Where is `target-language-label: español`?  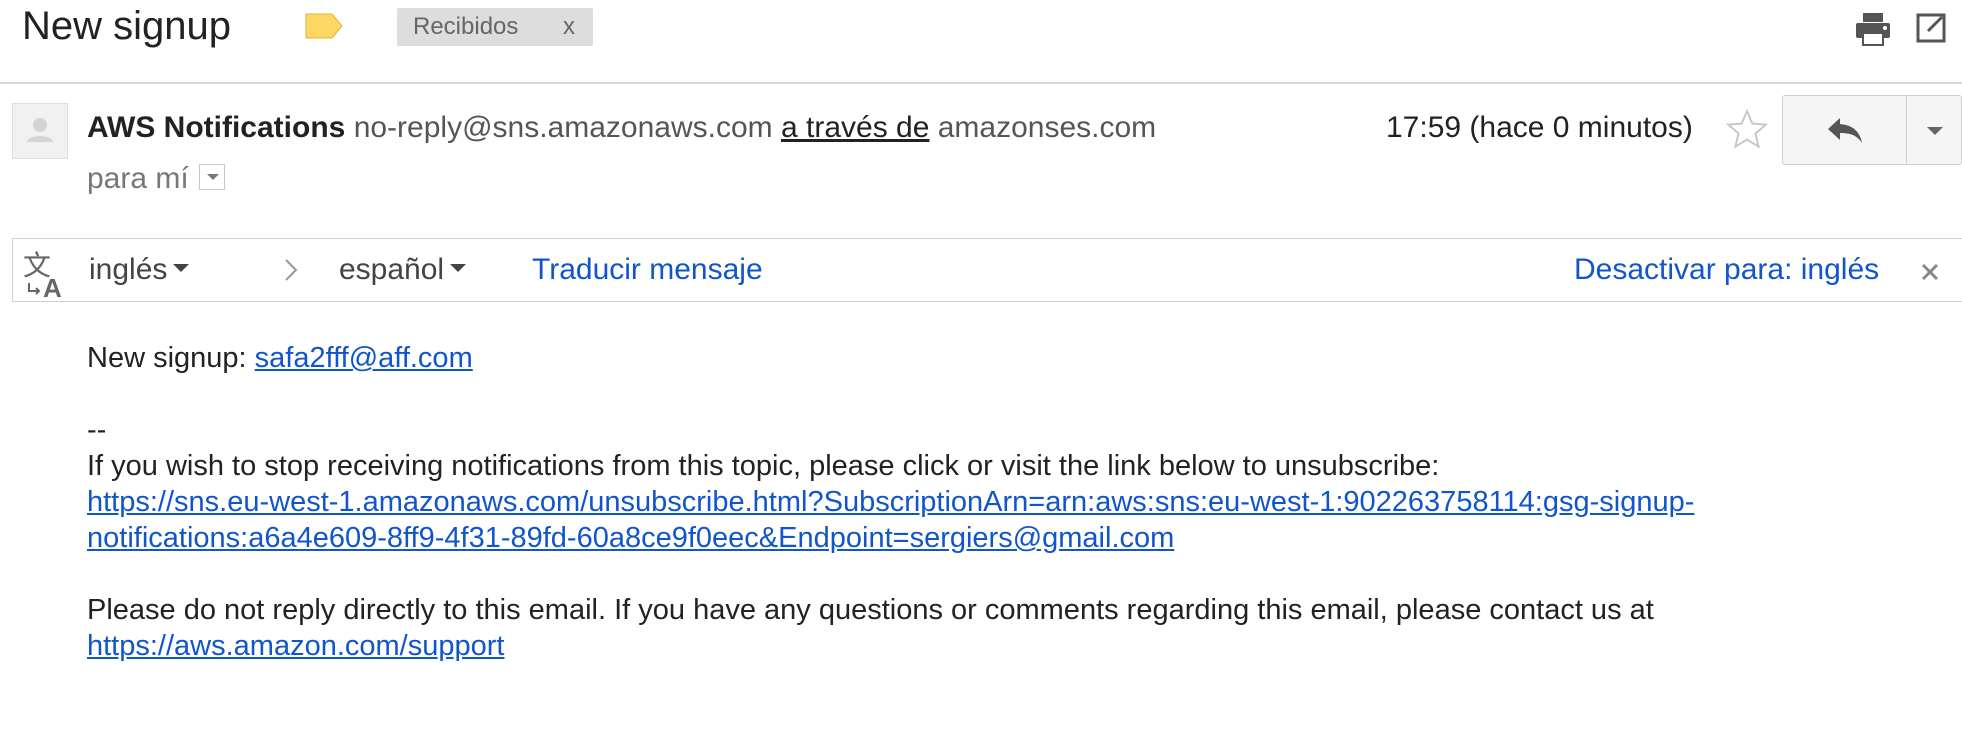 target-language-label: español is located at coordinates (392, 269).